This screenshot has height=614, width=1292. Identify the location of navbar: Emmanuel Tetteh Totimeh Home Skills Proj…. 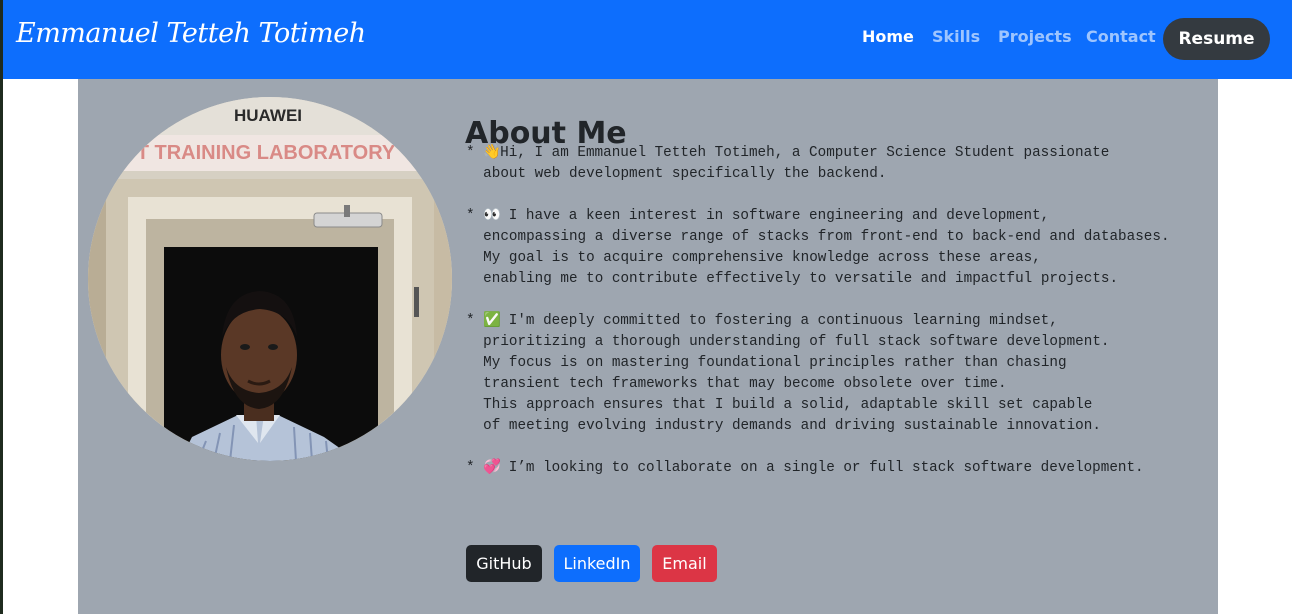
(647, 39).